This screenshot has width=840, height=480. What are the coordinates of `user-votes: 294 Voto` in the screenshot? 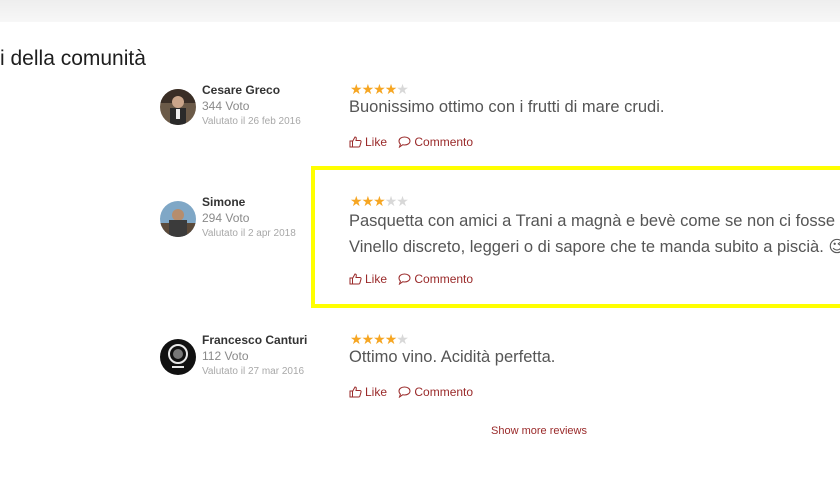 It's located at (226, 218).